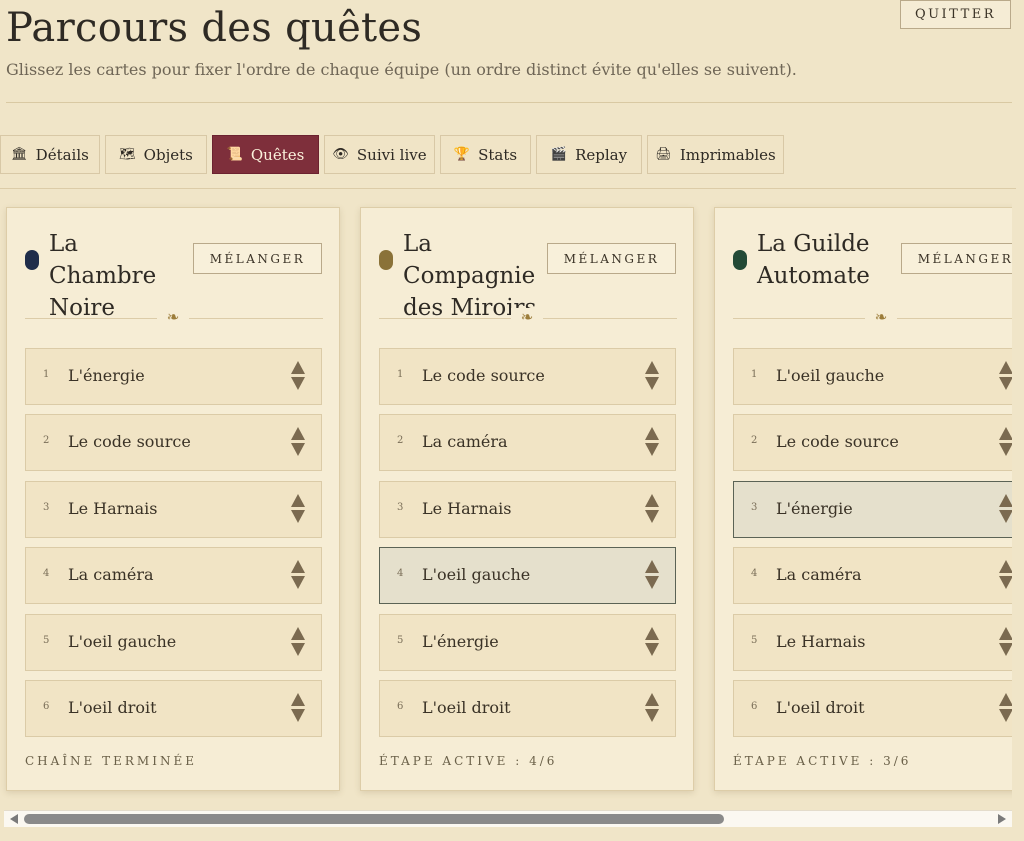  I want to click on tab-stats: 🏆 Stats, so click(485, 154).